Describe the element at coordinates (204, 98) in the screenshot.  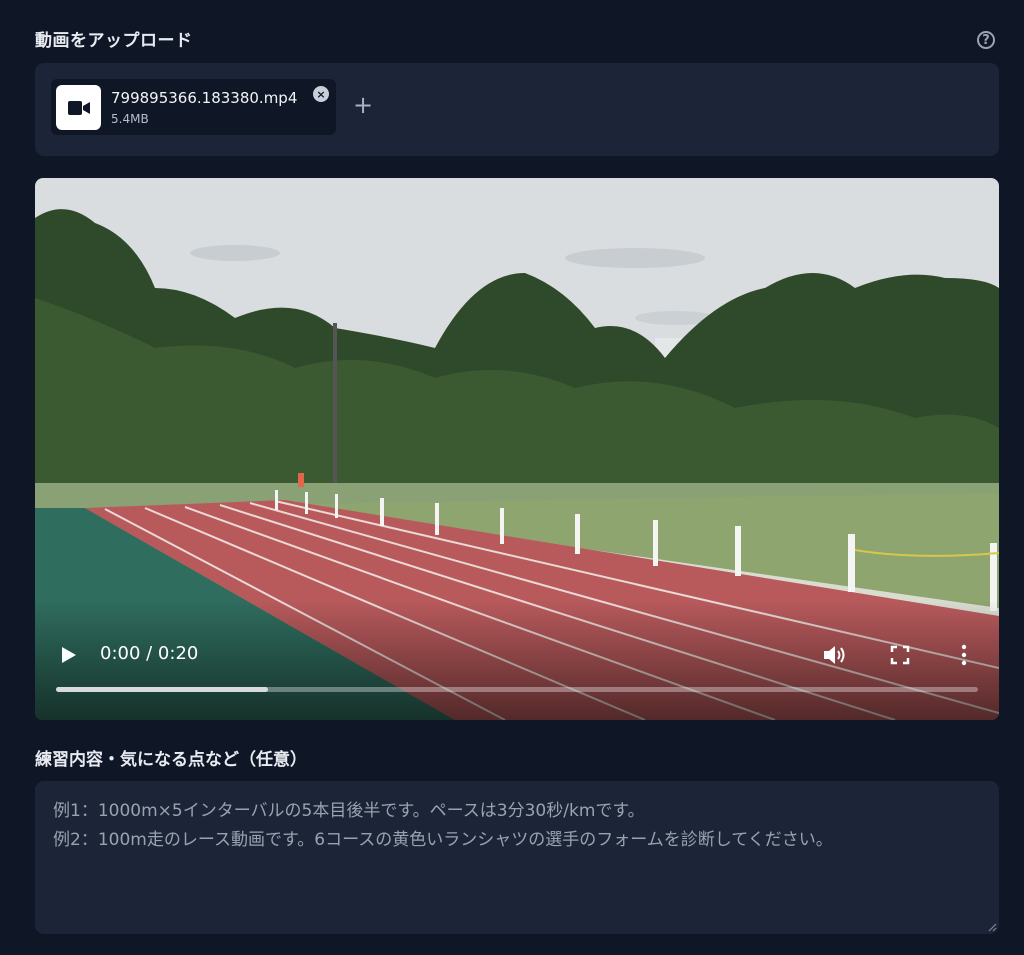
I see `file-name: 799895366.183380.mp4` at that location.